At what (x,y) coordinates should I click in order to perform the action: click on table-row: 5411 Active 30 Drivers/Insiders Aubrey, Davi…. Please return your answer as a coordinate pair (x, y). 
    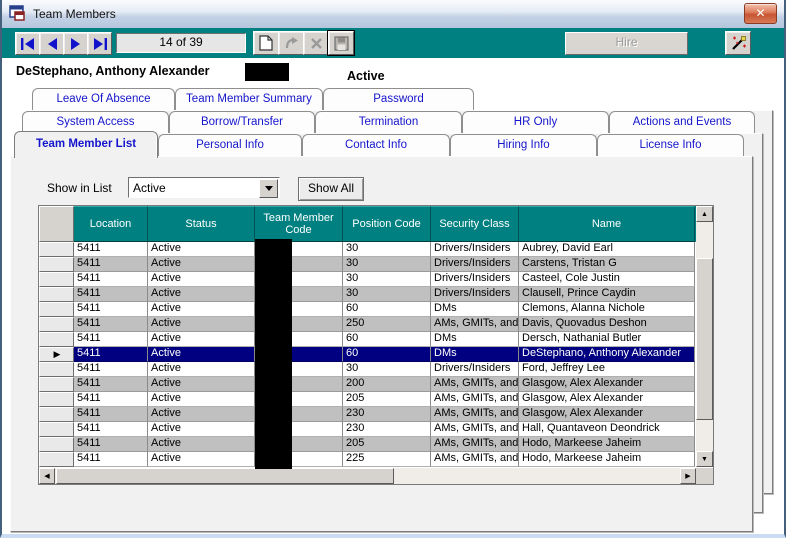
    Looking at the image, I should click on (367, 249).